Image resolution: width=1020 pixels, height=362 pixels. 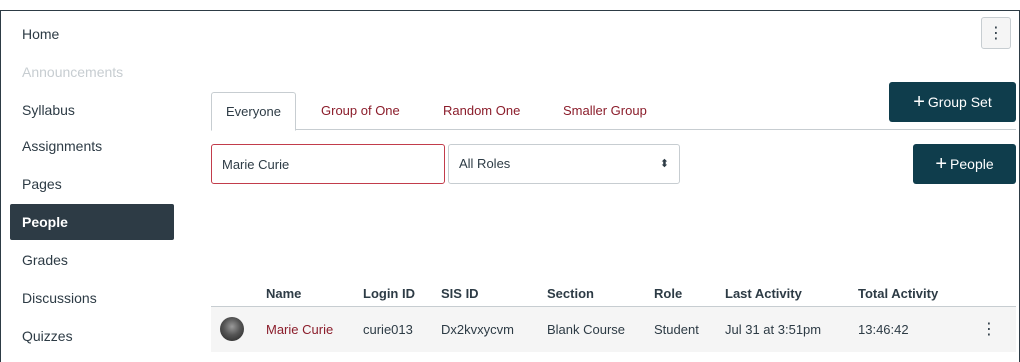 I want to click on nav-item-home: Home, so click(x=92, y=34).